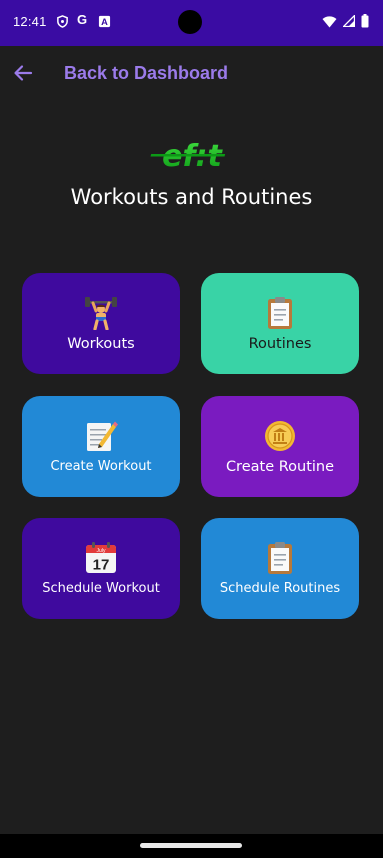  I want to click on workouts-button: Workouts, so click(101, 323).